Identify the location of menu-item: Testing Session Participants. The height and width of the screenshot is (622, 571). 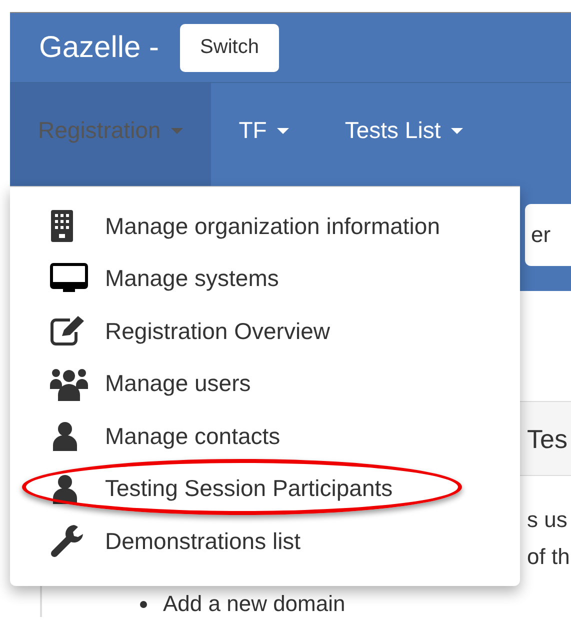
(221, 489).